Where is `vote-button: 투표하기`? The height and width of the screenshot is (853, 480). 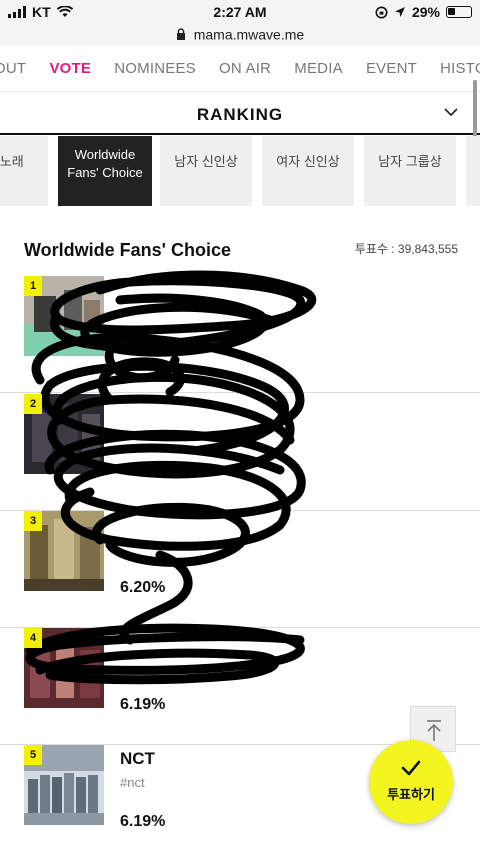 vote-button: 투표하기 is located at coordinates (411, 782).